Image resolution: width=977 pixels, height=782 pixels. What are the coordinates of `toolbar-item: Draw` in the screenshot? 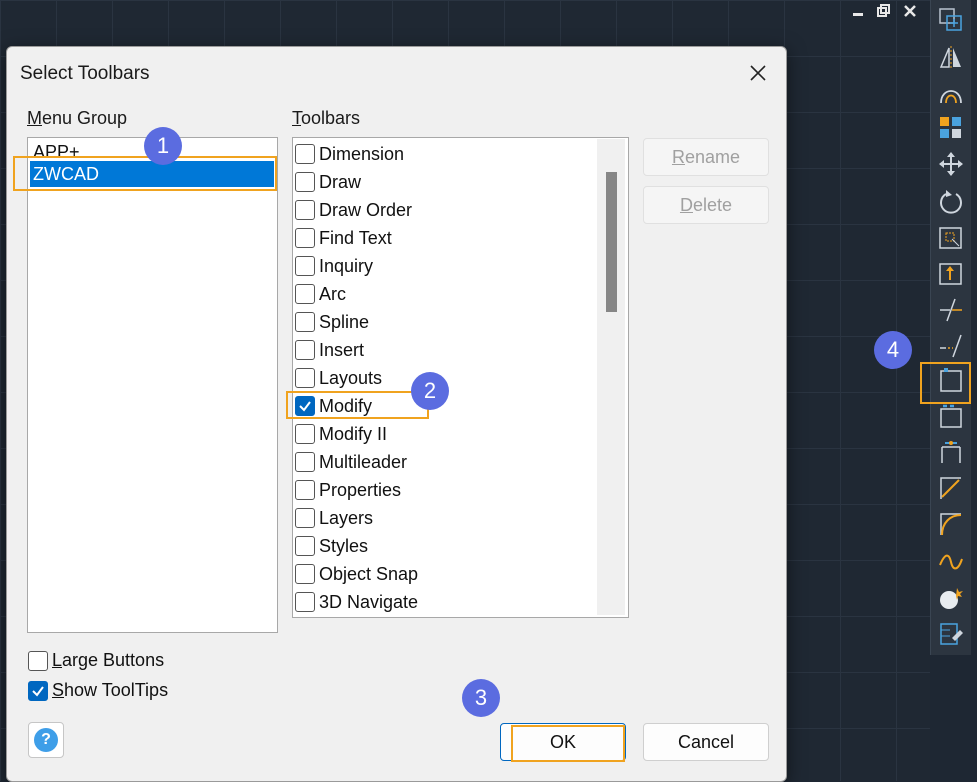 It's located at (328, 182).